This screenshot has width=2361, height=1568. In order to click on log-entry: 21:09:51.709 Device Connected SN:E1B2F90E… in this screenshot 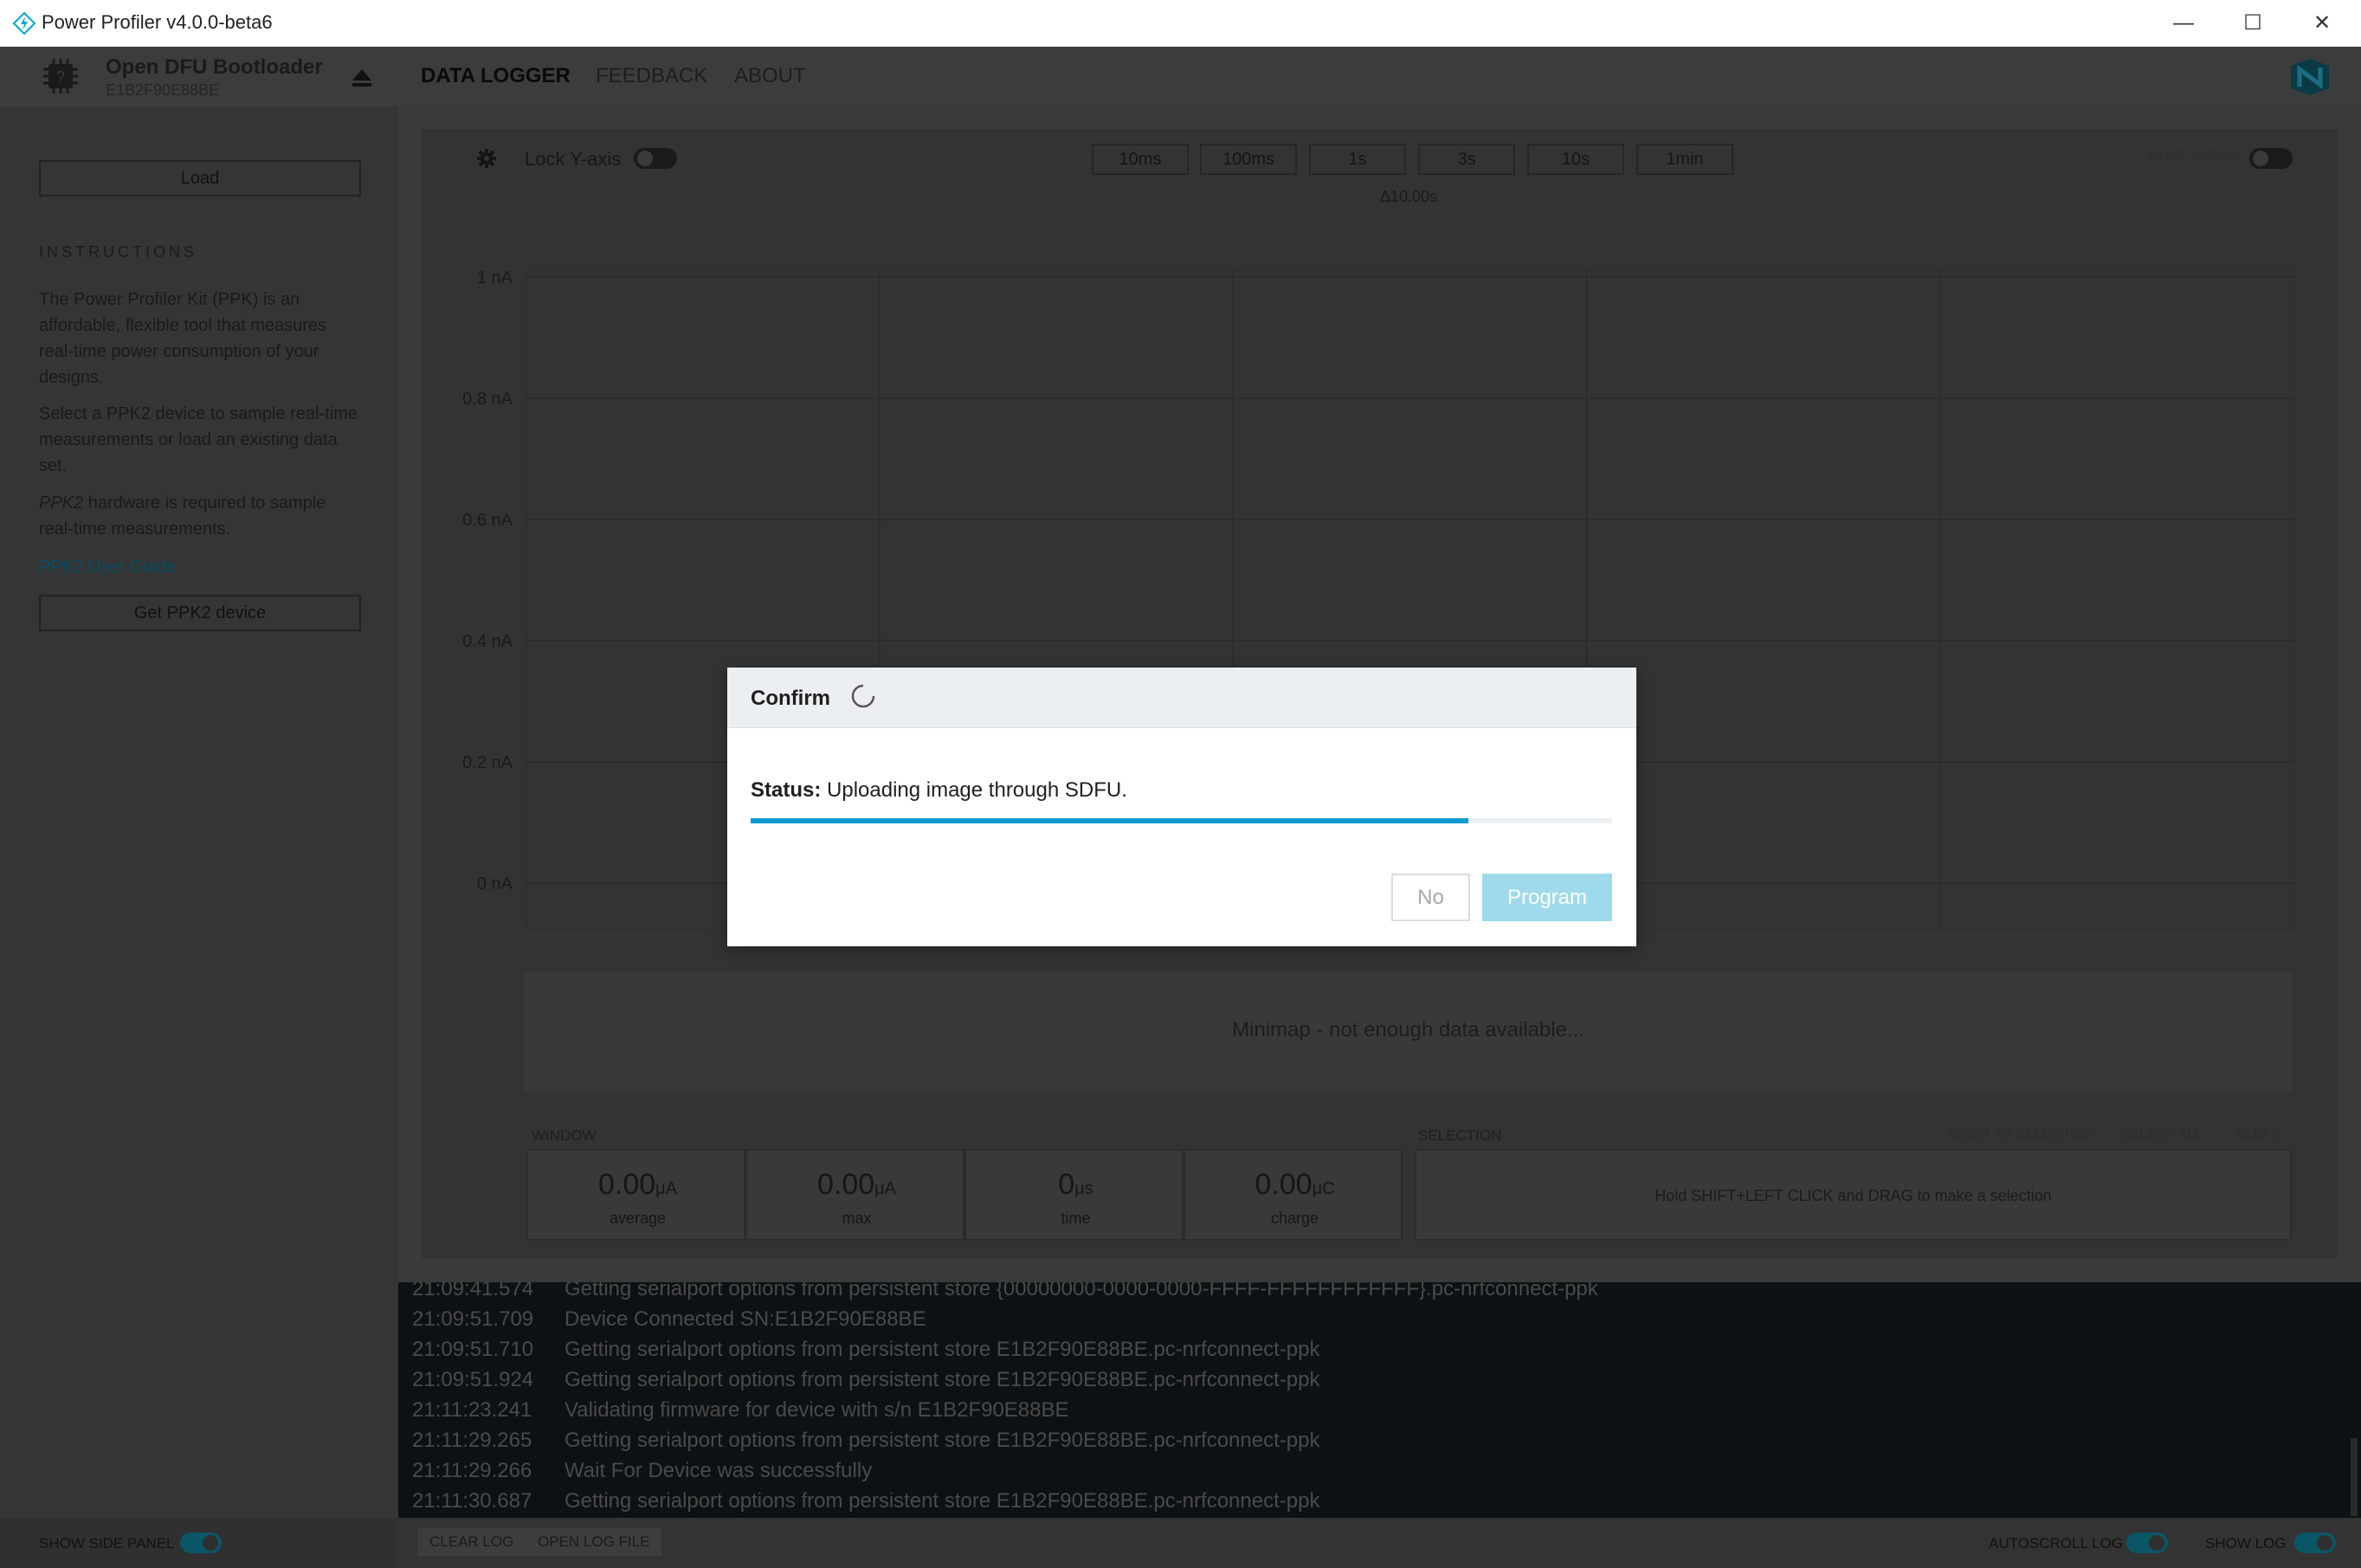, I will do `click(669, 1320)`.